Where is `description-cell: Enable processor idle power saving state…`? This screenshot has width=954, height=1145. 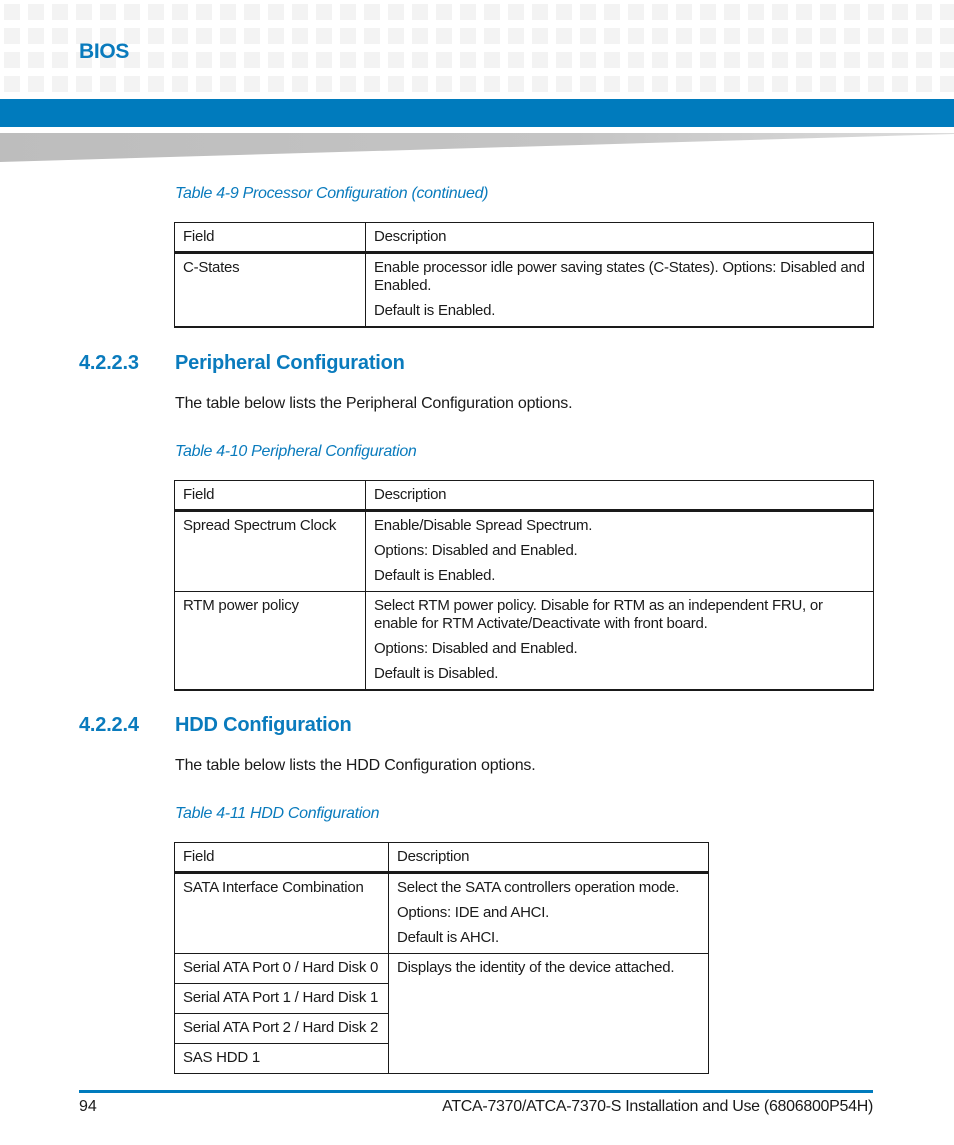 description-cell: Enable processor idle power saving state… is located at coordinates (619, 290).